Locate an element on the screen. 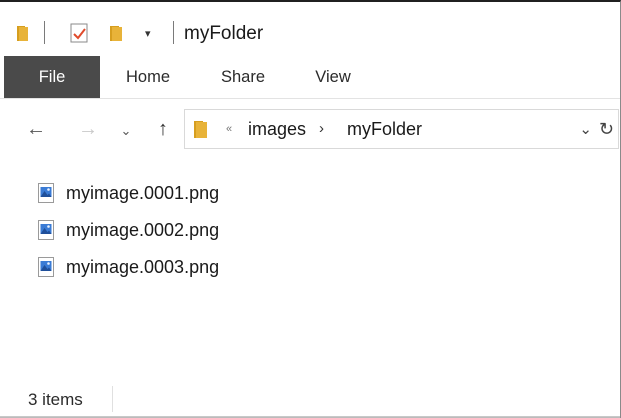  file-item: myimage.0002.png is located at coordinates (238, 229).